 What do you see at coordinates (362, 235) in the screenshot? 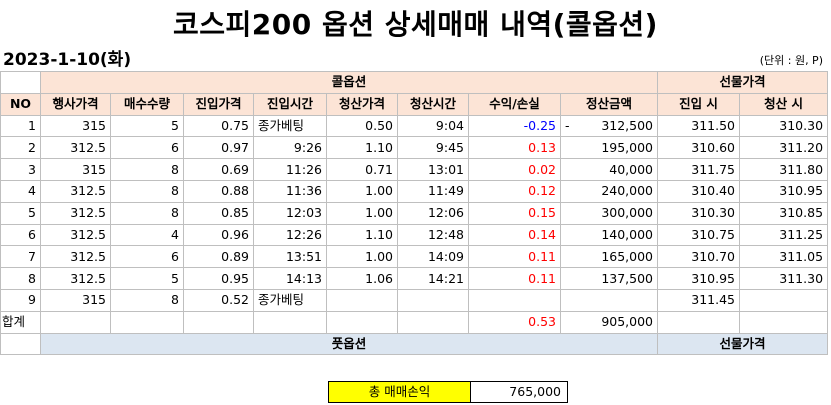
I see `exit-price-cell: 1.10` at bounding box center [362, 235].